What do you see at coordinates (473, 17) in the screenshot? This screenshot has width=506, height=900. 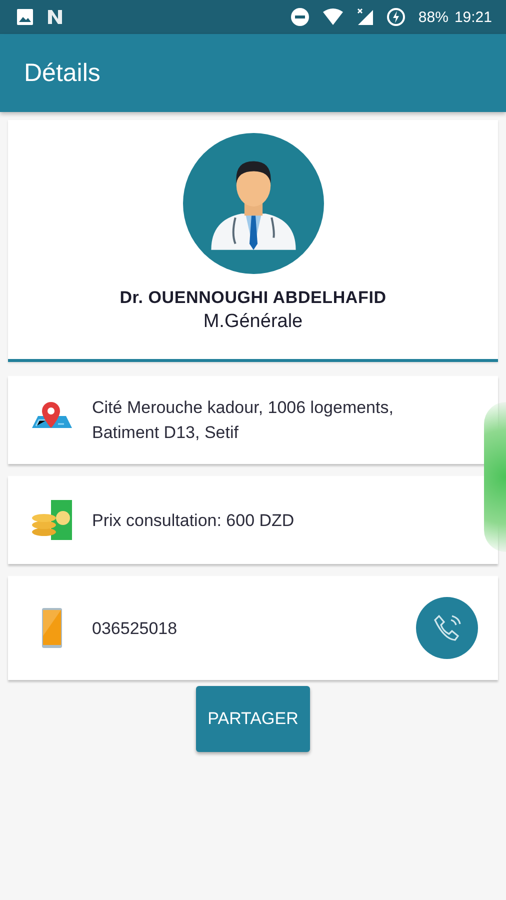 I see `clock: 19:21` at bounding box center [473, 17].